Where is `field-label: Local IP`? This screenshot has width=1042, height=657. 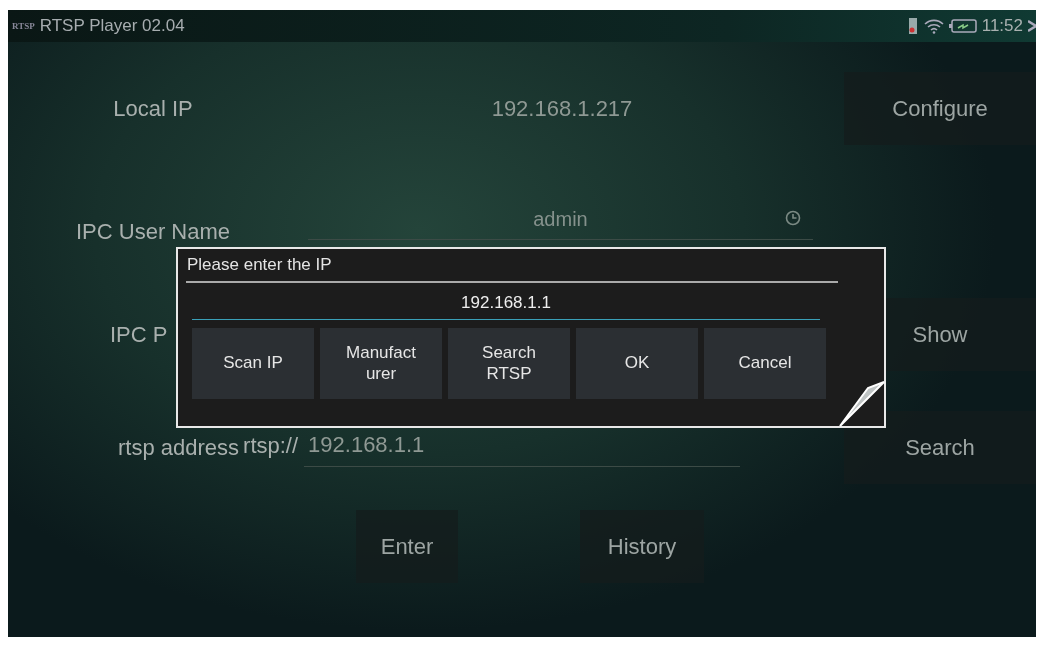 field-label: Local IP is located at coordinates (153, 108).